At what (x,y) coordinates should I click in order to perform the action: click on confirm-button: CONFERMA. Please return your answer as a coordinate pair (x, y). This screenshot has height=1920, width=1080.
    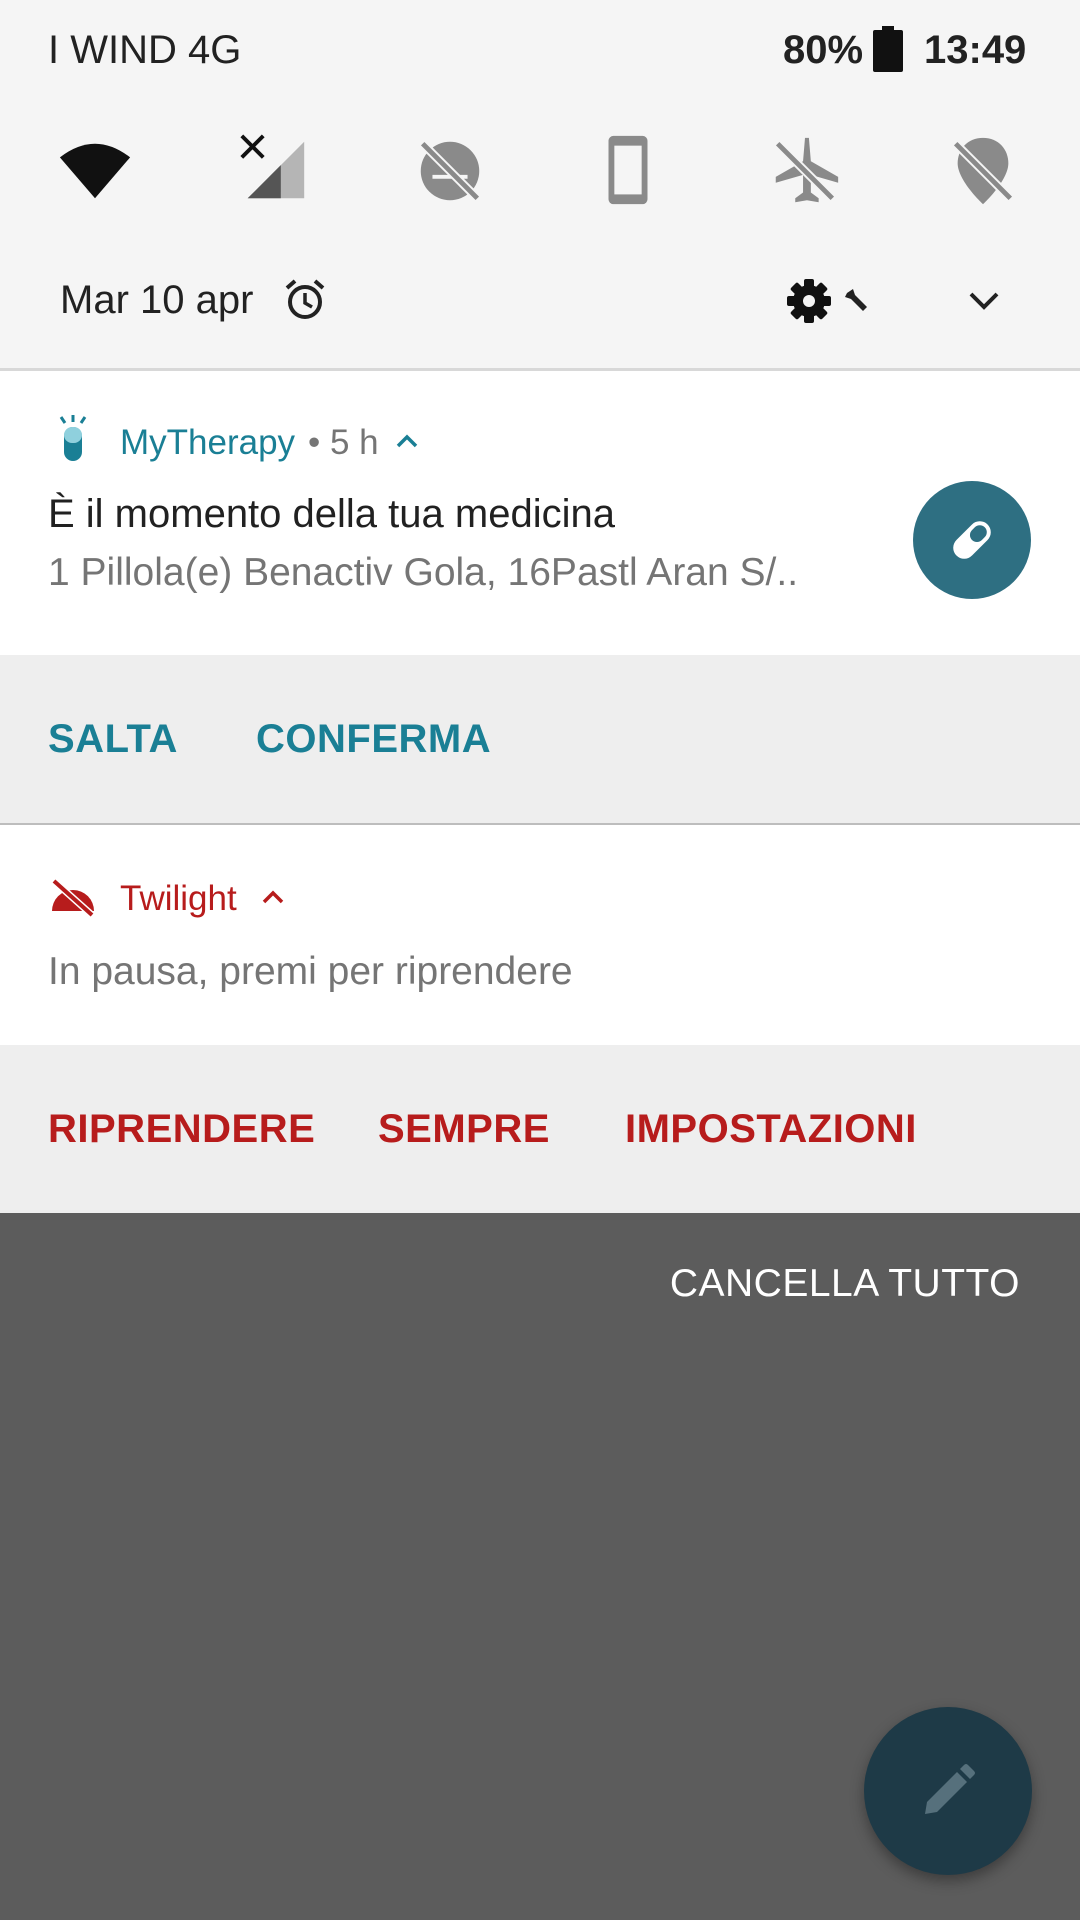
    Looking at the image, I should click on (373, 739).